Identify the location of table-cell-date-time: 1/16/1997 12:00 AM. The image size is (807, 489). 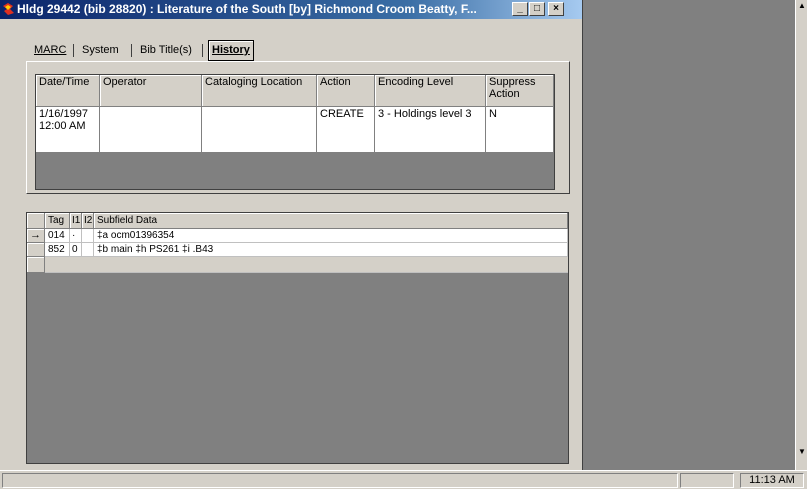
(68, 130).